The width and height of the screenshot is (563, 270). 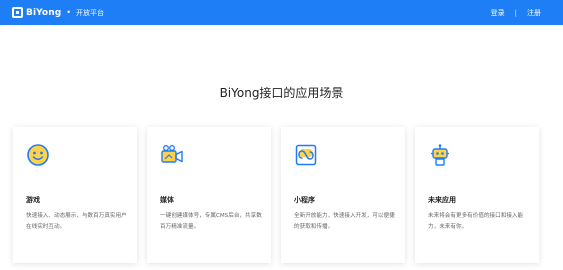 What do you see at coordinates (344, 221) in the screenshot?
I see `card-description: 全新开放能力，快速接入开发，可以便捷的获取和传播。` at bounding box center [344, 221].